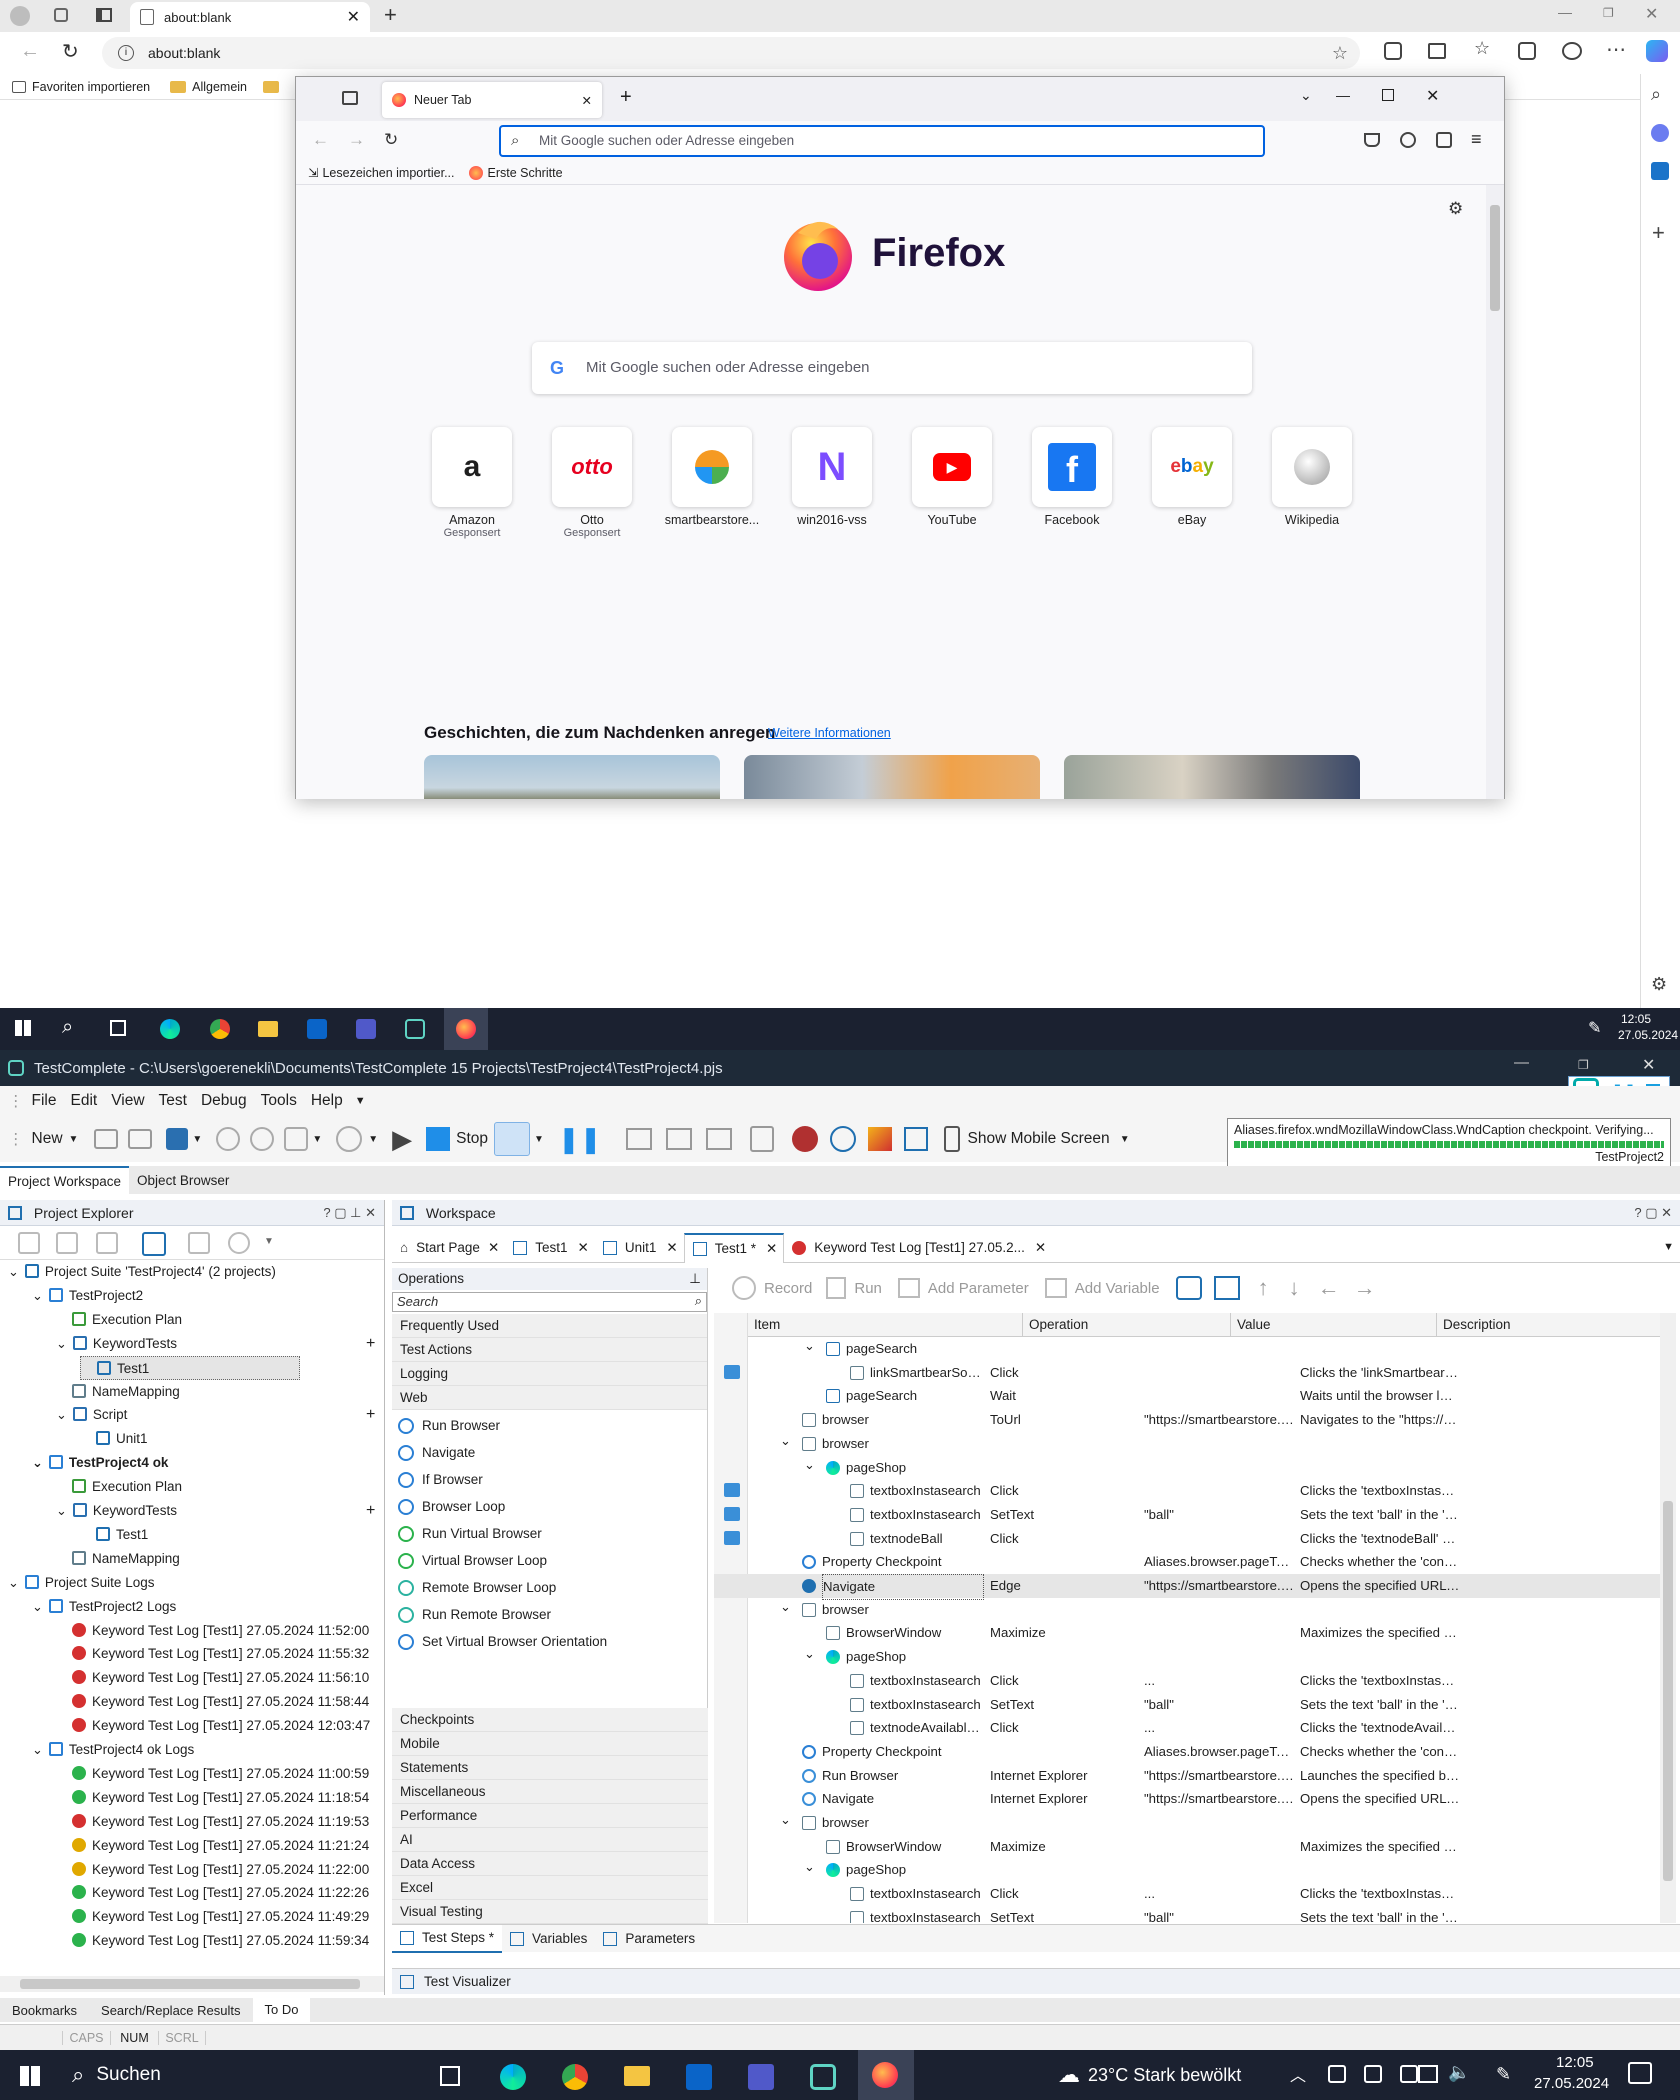 This screenshot has height=2100, width=1680. What do you see at coordinates (391, 140) in the screenshot?
I see `reload-icon: ↻` at bounding box center [391, 140].